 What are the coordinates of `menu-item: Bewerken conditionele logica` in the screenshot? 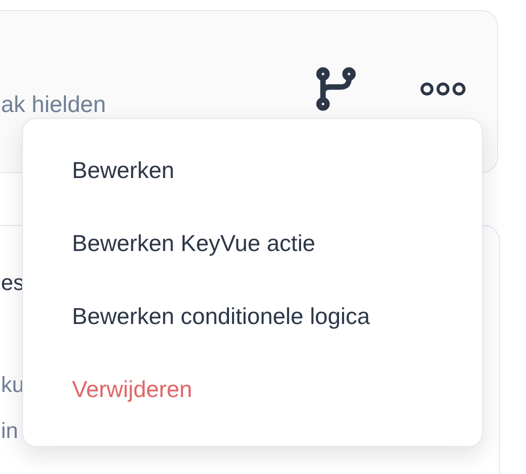 It's located at (196, 316).